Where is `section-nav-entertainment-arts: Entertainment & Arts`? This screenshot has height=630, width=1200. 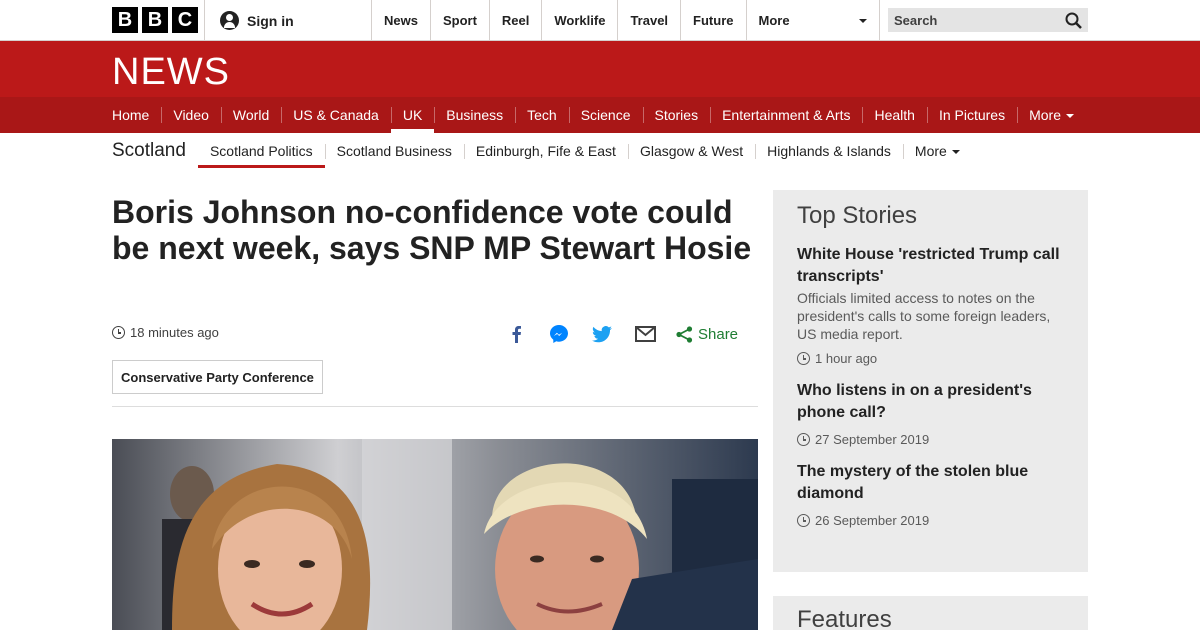 section-nav-entertainment-arts: Entertainment & Arts is located at coordinates (786, 115).